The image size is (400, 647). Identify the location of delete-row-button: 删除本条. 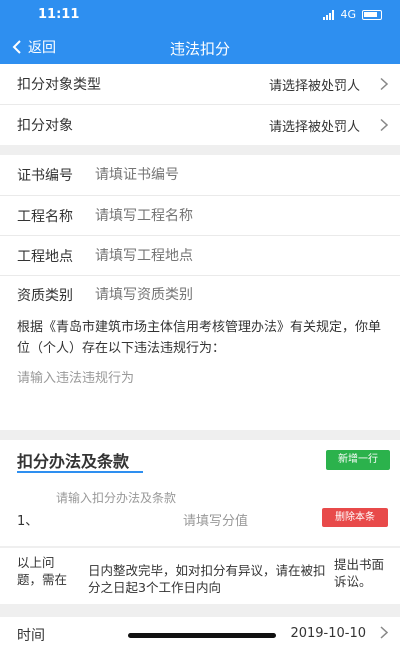
(355, 517).